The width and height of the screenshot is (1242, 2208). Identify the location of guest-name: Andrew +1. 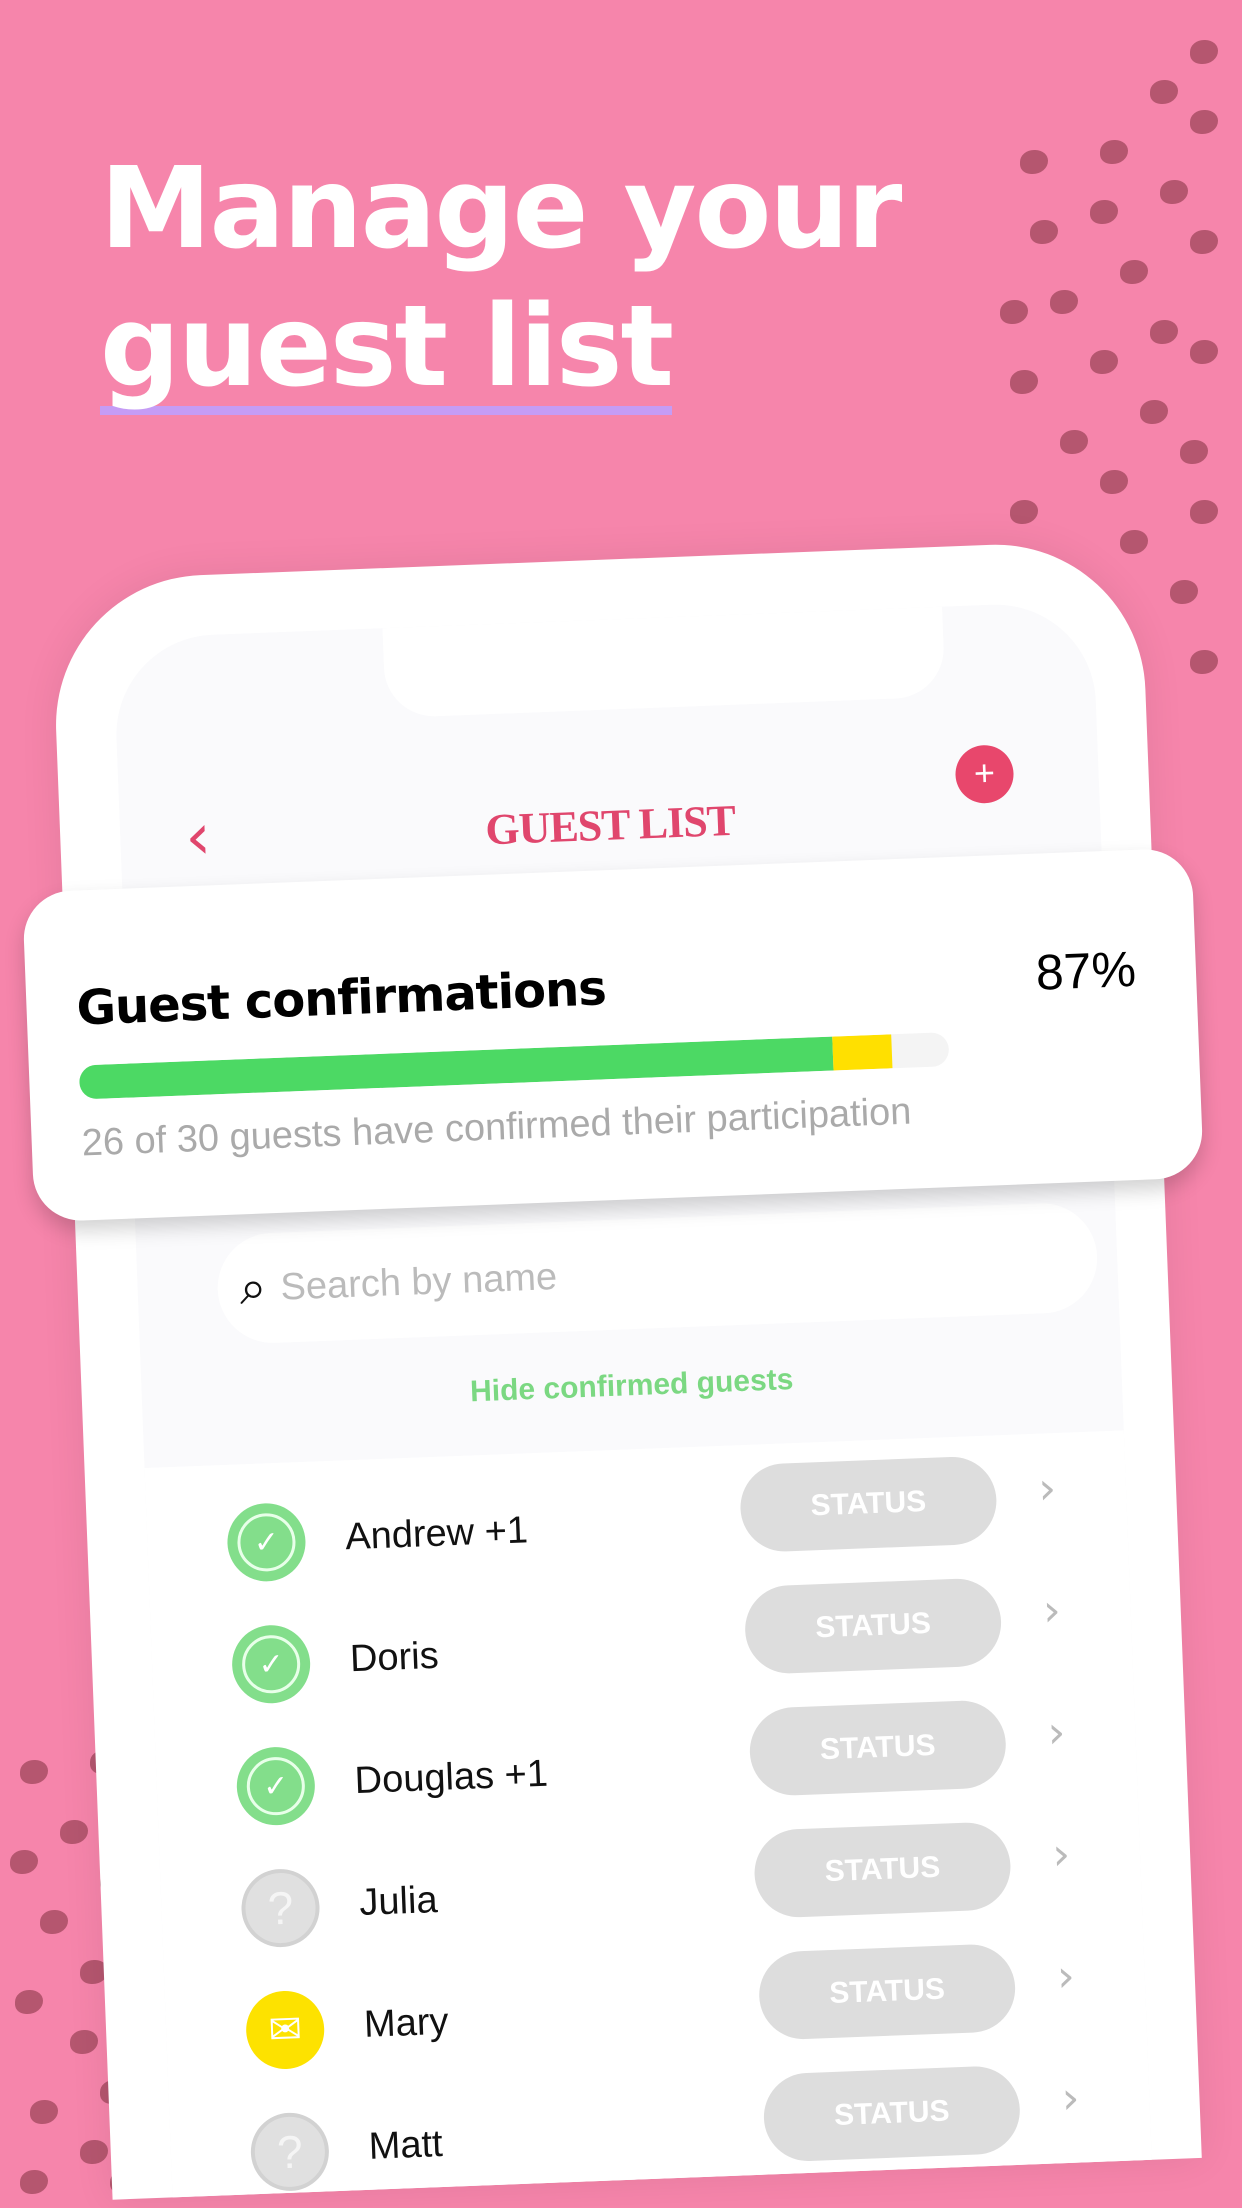
(436, 1534).